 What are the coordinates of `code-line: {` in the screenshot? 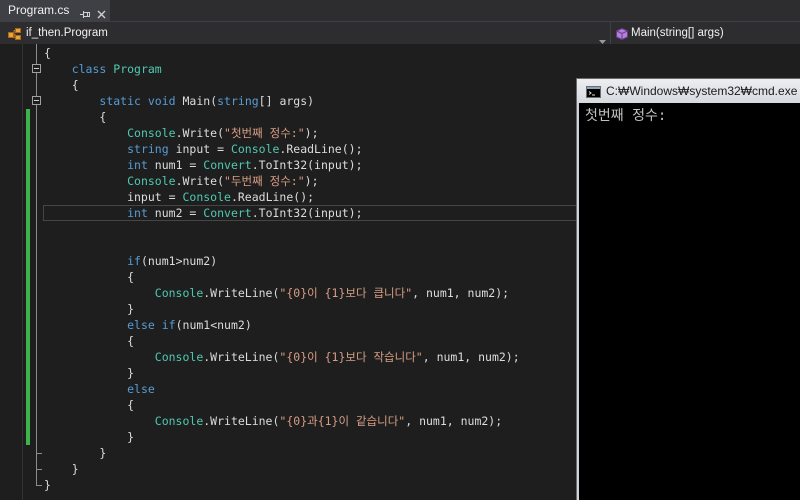 It's located at (400, 53).